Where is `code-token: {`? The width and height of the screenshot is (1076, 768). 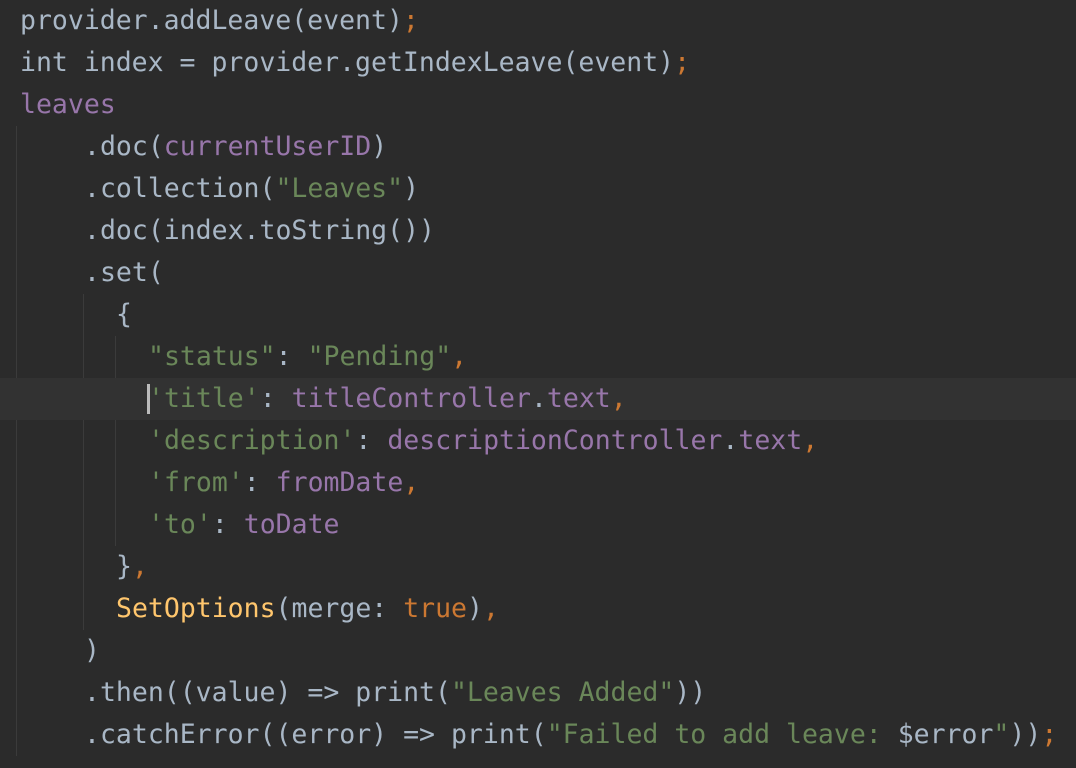
code-token: { is located at coordinates (124, 314).